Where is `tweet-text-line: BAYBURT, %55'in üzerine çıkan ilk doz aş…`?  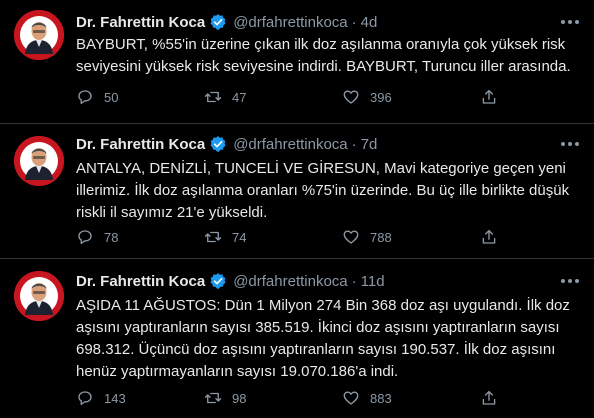
tweet-text-line: BAYBURT, %55'in üzerine çıkan ilk doz aş… is located at coordinates (321, 44).